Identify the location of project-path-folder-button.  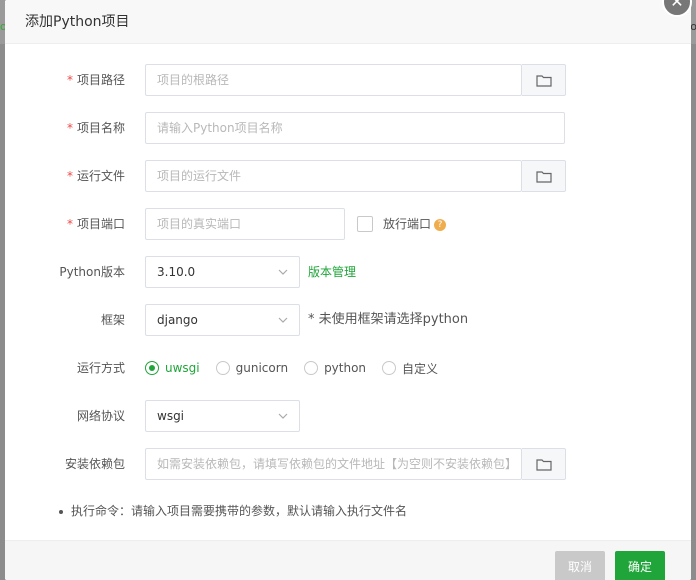
(544, 80).